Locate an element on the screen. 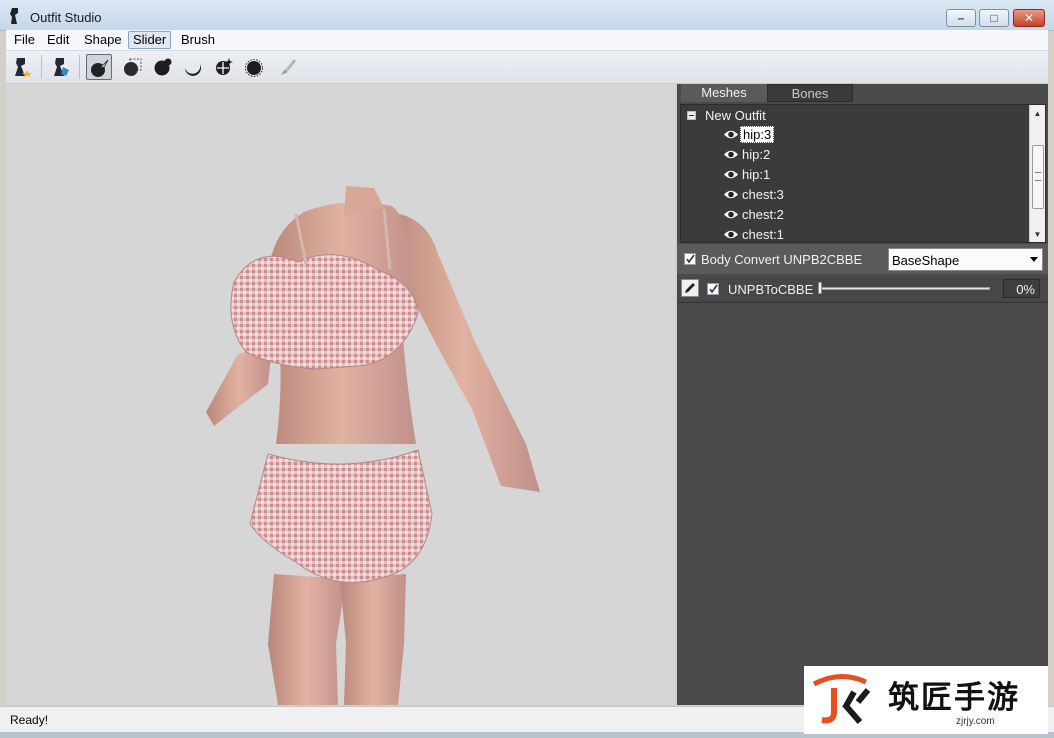 This screenshot has width=1054, height=738. smooth-brush-icon is located at coordinates (254, 68).